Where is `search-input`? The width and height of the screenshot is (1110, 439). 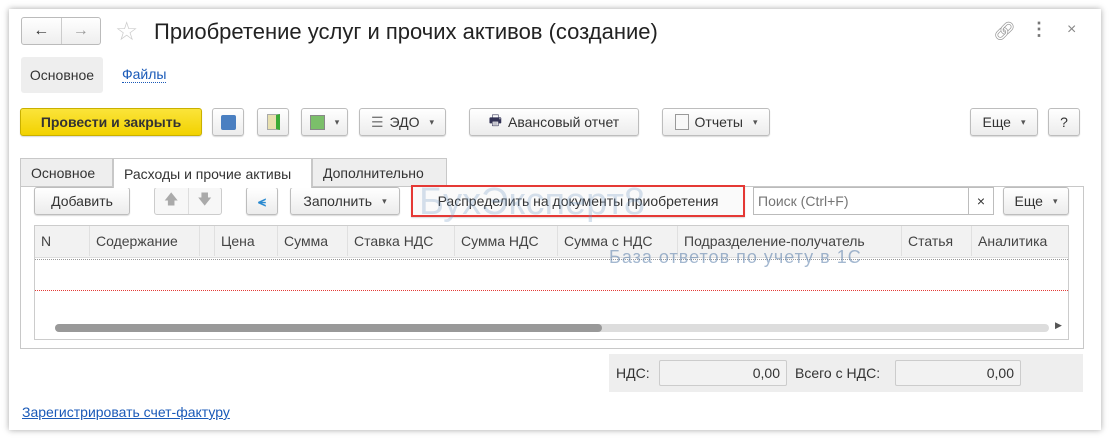
search-input is located at coordinates (861, 201).